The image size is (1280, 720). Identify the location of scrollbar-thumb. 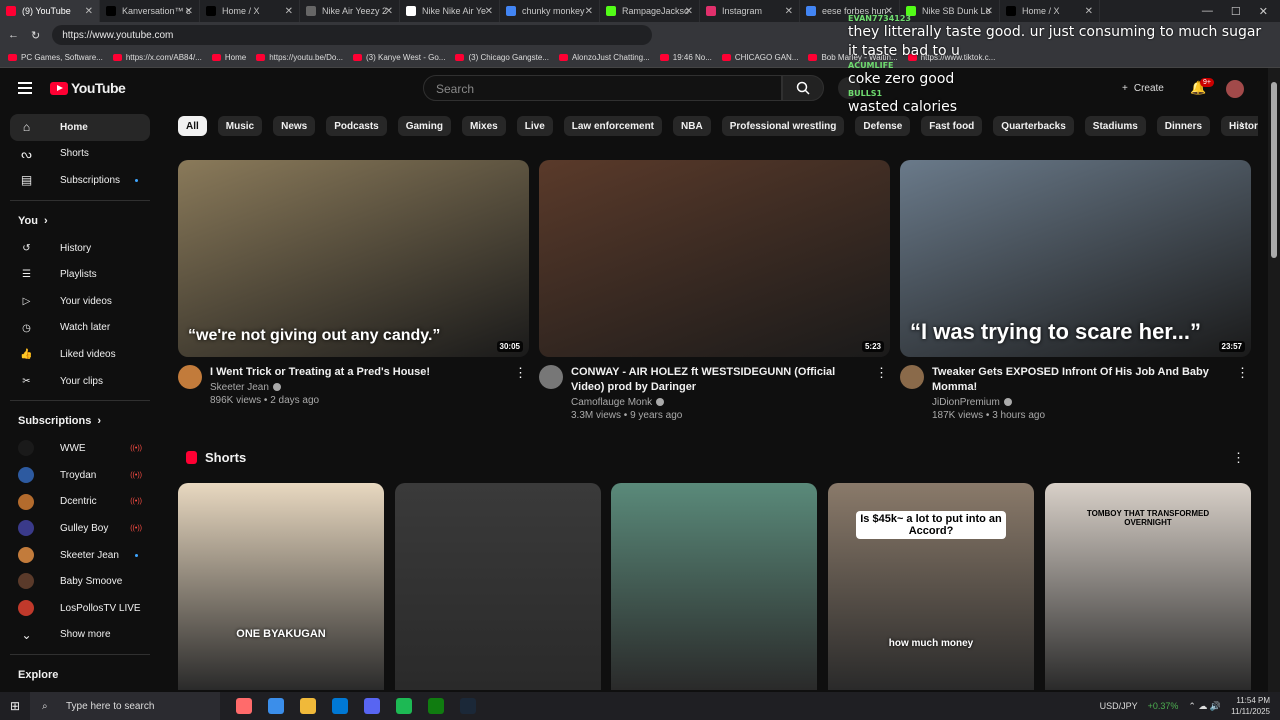
(1274, 170).